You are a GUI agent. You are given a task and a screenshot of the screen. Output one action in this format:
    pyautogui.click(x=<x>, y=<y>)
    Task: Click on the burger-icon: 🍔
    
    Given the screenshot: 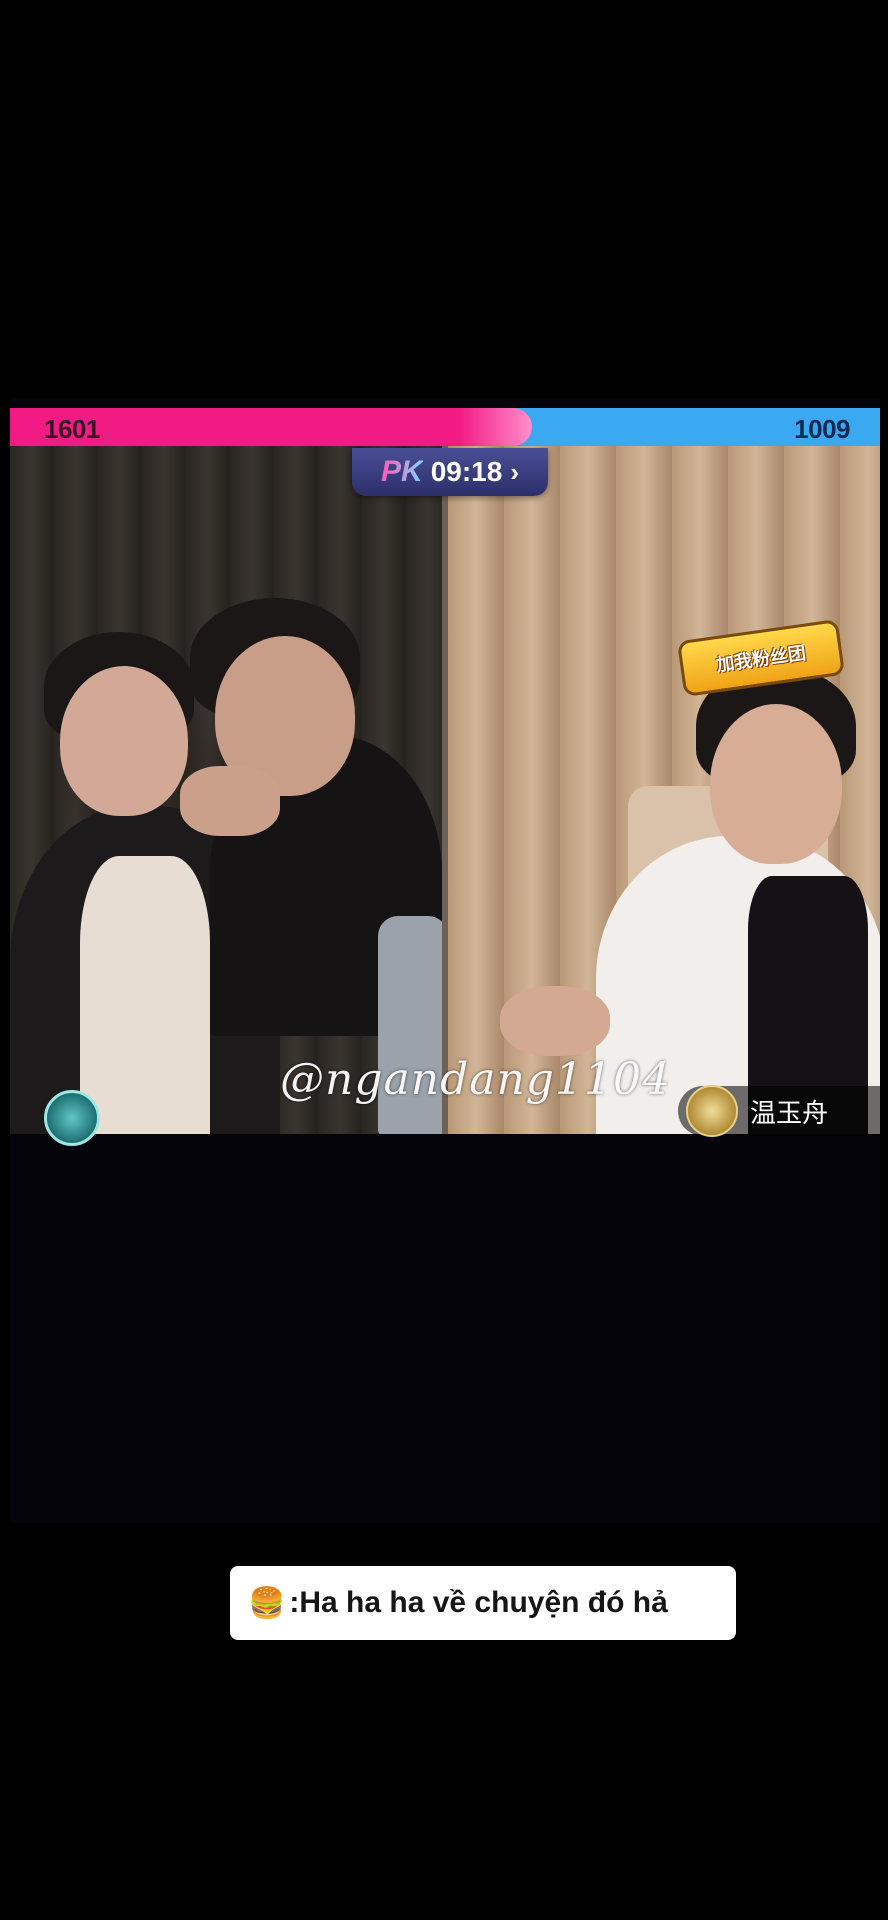 What is the action you would take?
    pyautogui.click(x=267, y=1603)
    